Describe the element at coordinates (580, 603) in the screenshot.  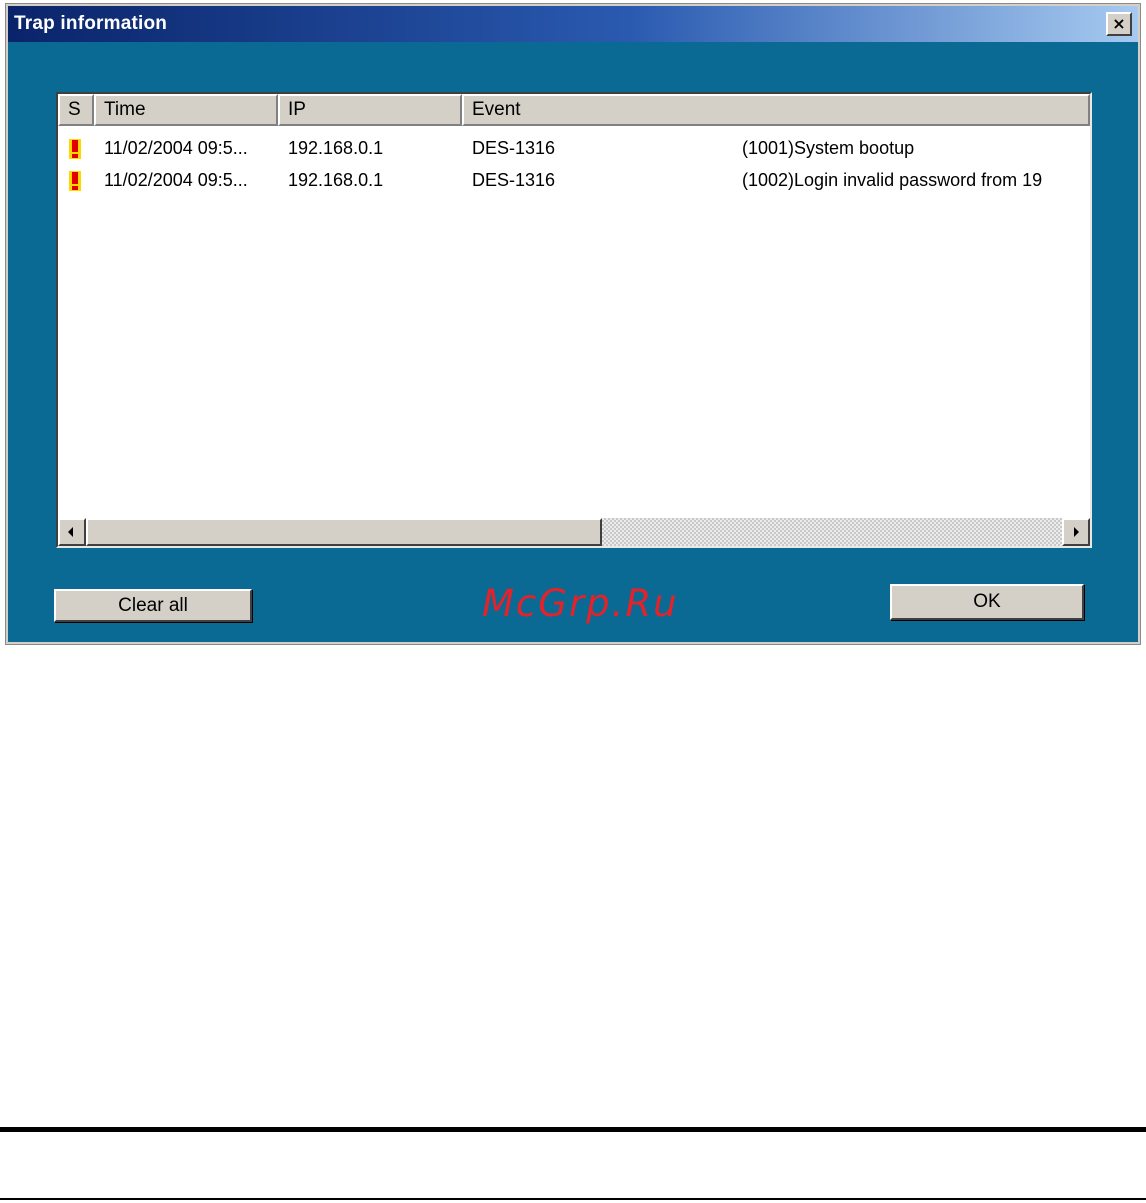
I see `watermark-text: McGrp.Ru` at that location.